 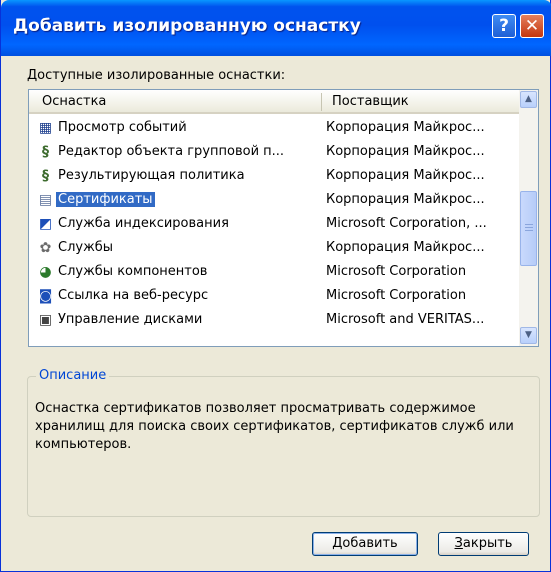 I want to click on title-bar: Добавить изолированную оснастку ? ✕, so click(x=276, y=28).